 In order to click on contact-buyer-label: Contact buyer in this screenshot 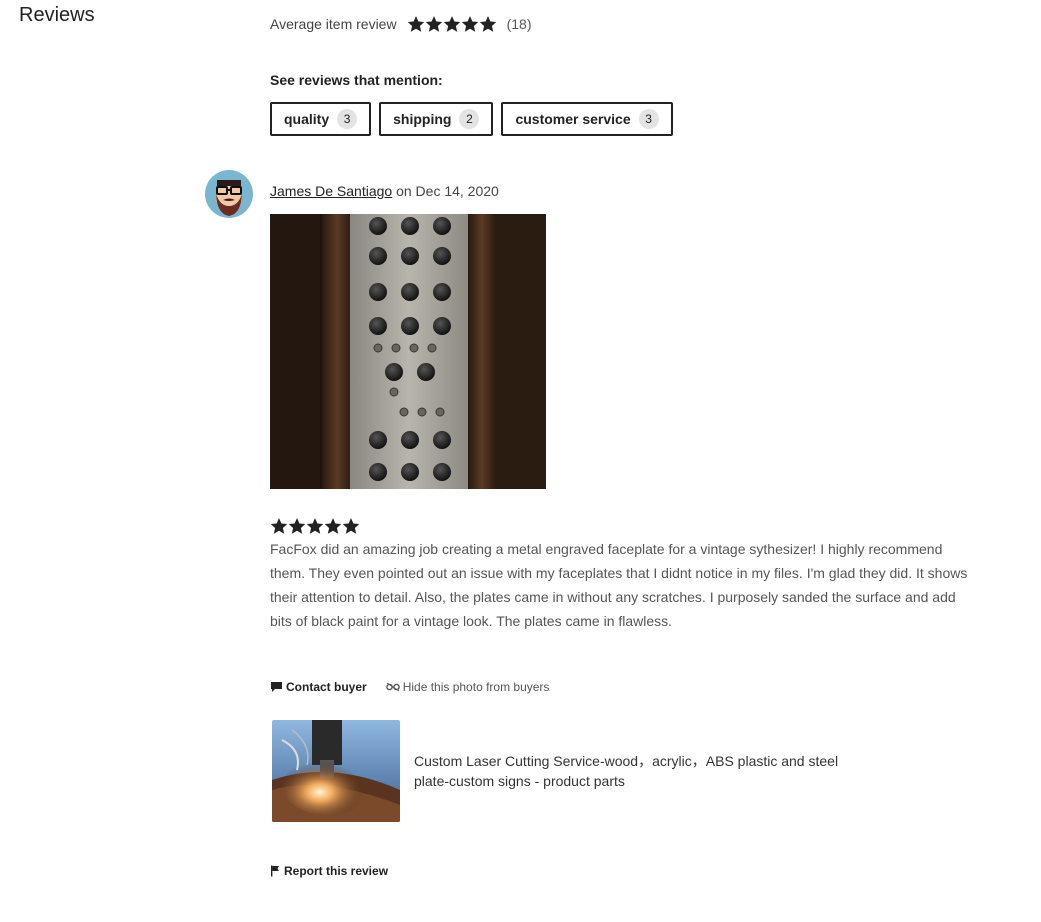, I will do `click(326, 687)`.